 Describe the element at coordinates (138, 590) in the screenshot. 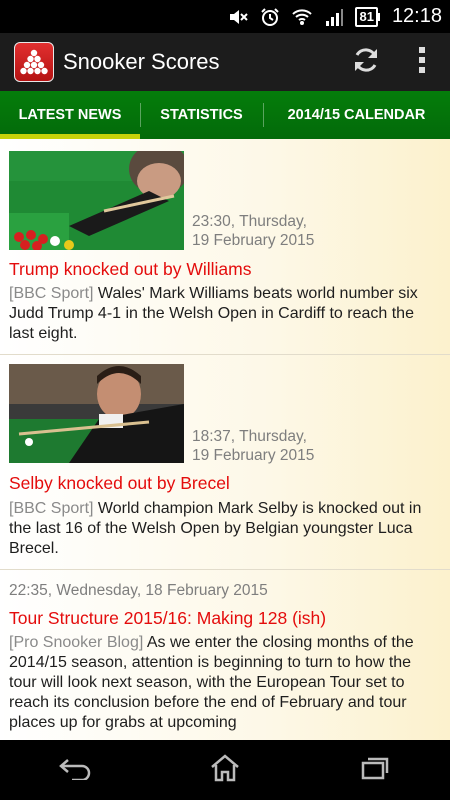

I see `news-date: 22:35, Wednesday, 18 February 2015` at that location.